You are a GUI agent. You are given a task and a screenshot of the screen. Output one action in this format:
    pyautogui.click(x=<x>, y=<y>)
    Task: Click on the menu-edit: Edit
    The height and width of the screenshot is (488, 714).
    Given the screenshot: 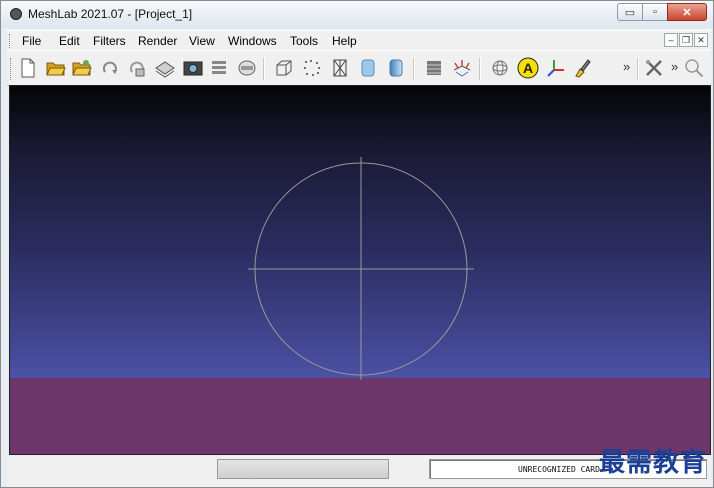 What is the action you would take?
    pyautogui.click(x=69, y=41)
    